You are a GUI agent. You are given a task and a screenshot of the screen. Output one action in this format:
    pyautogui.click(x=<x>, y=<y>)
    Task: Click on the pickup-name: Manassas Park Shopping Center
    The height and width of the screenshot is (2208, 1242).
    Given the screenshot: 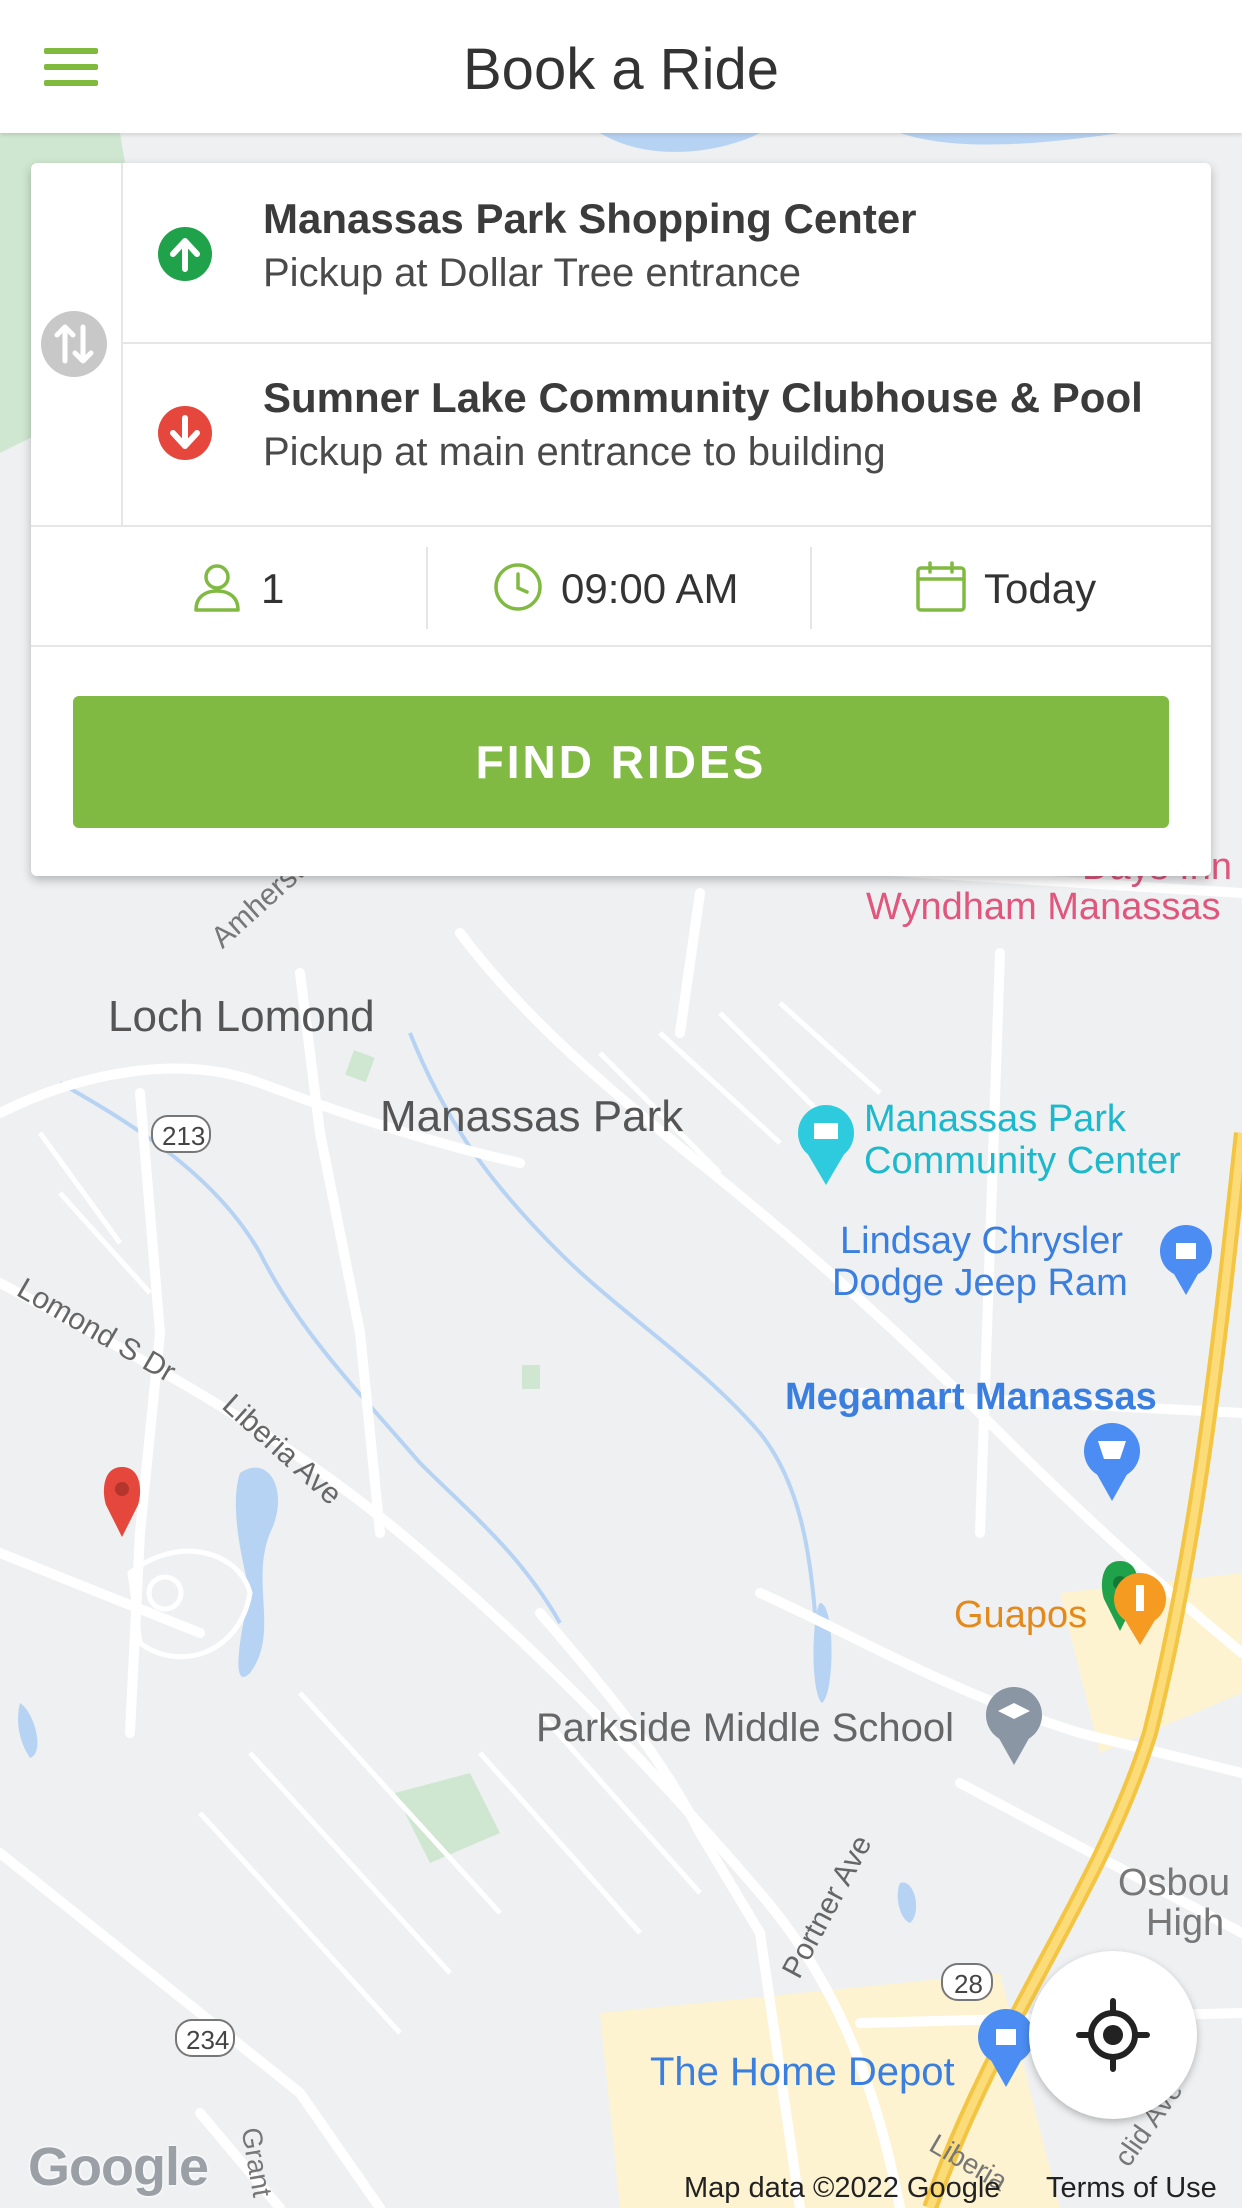 What is the action you would take?
    pyautogui.click(x=590, y=218)
    